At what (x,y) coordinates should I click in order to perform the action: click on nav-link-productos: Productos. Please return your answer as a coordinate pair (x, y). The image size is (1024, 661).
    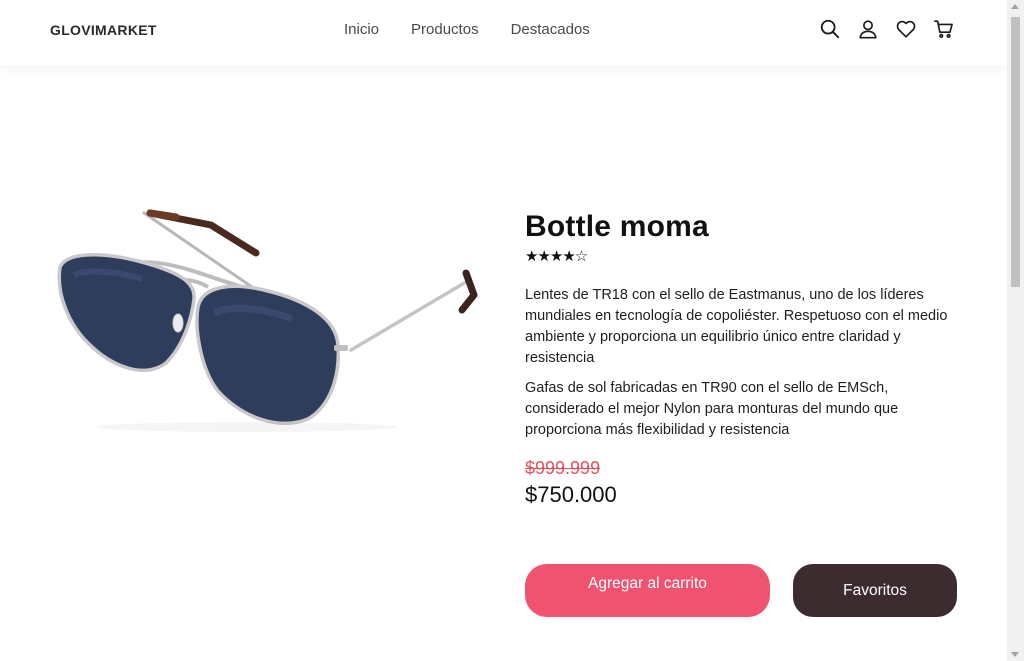
    Looking at the image, I should click on (445, 29).